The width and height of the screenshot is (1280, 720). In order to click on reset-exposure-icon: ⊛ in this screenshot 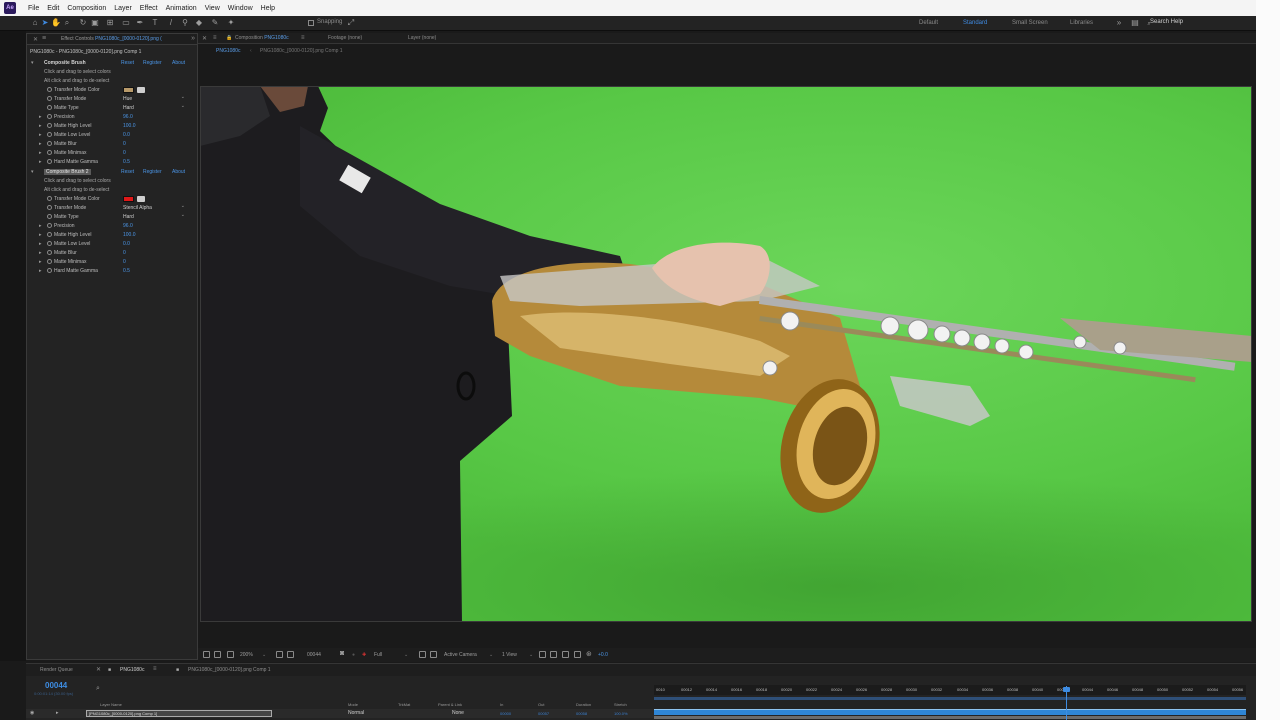, I will do `click(589, 654)`.